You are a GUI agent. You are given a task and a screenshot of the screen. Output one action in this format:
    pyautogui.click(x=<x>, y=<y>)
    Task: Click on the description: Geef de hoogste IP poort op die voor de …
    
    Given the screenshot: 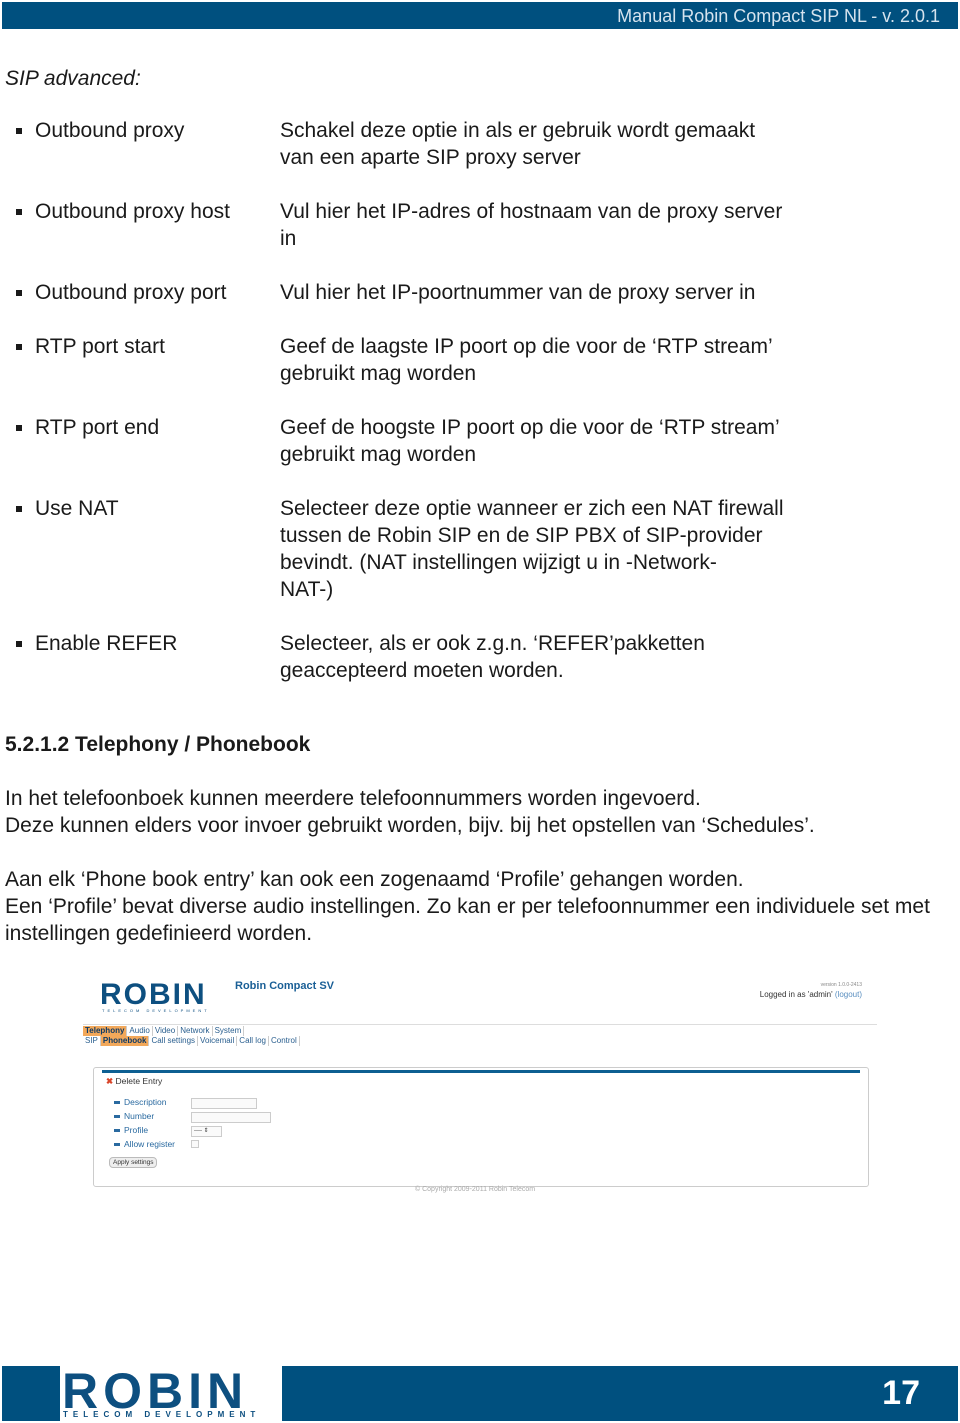 What is the action you would take?
    pyautogui.click(x=530, y=441)
    